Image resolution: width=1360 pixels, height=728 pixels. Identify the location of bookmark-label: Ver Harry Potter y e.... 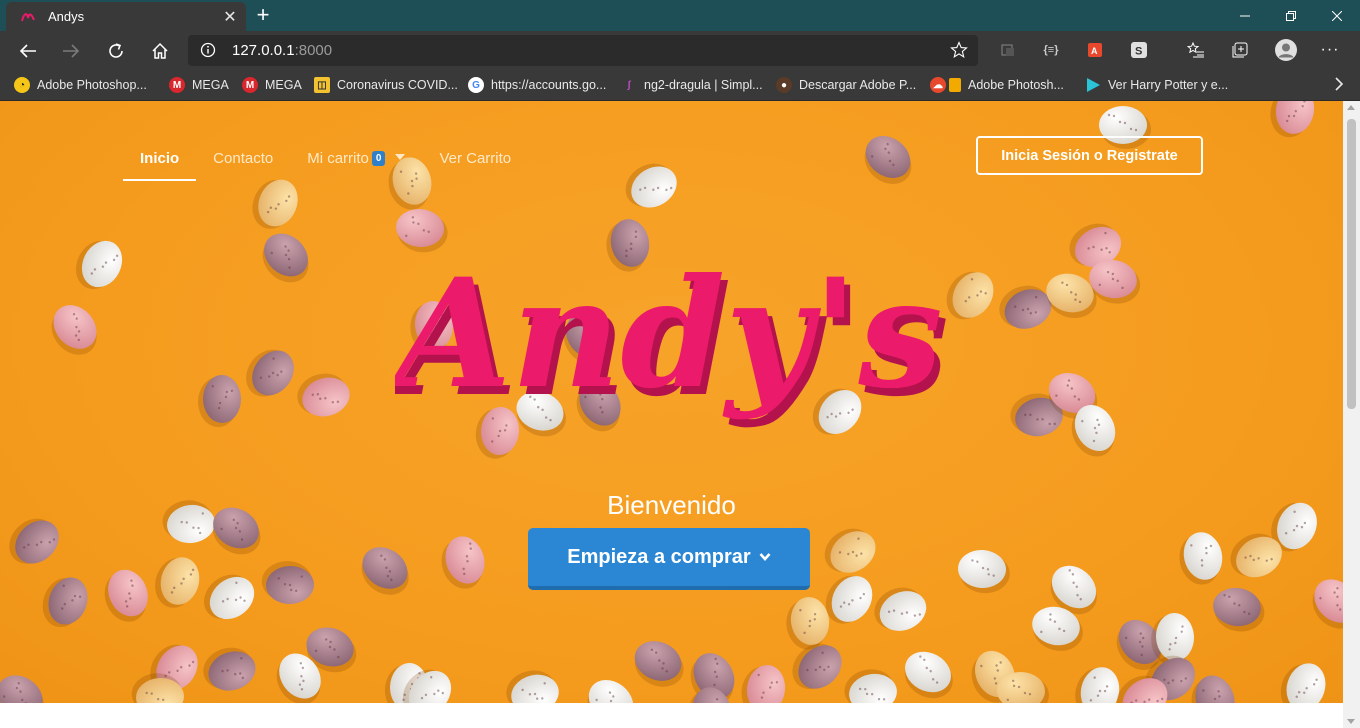
(1168, 85).